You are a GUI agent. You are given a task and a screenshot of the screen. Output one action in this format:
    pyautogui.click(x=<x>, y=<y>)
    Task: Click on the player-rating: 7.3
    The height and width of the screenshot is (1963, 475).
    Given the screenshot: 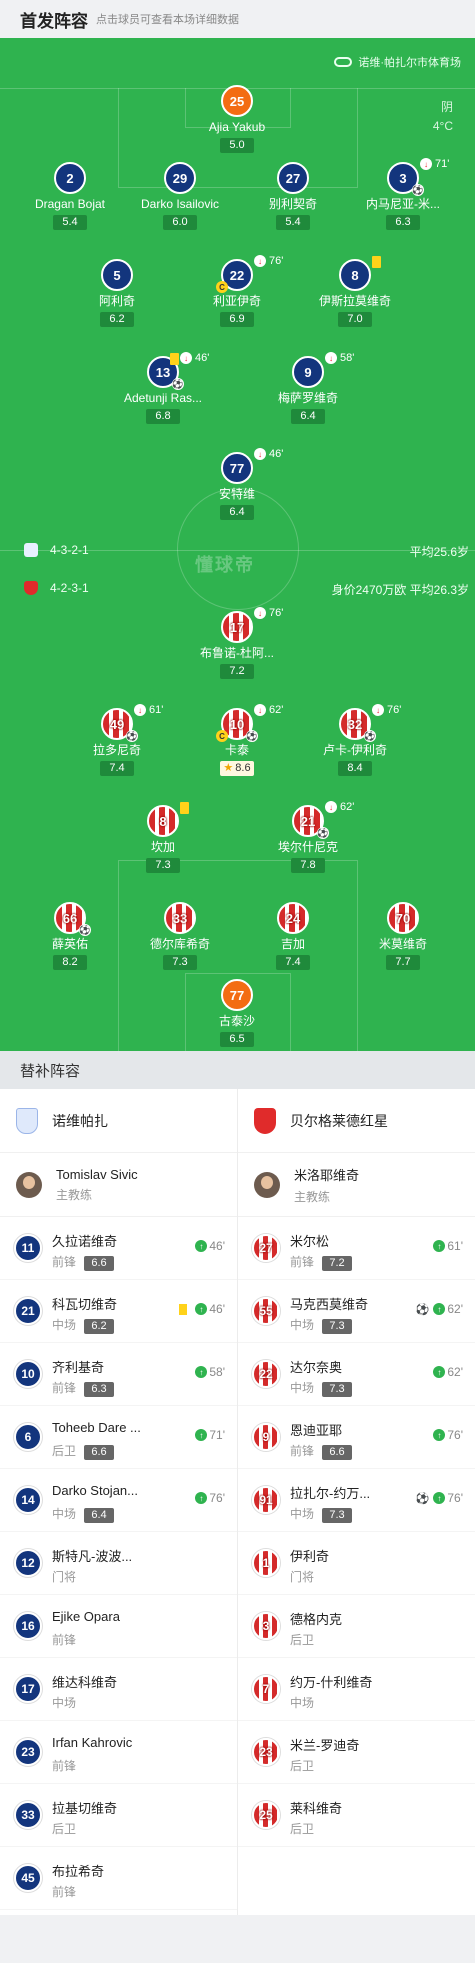 What is the action you would take?
    pyautogui.click(x=163, y=865)
    